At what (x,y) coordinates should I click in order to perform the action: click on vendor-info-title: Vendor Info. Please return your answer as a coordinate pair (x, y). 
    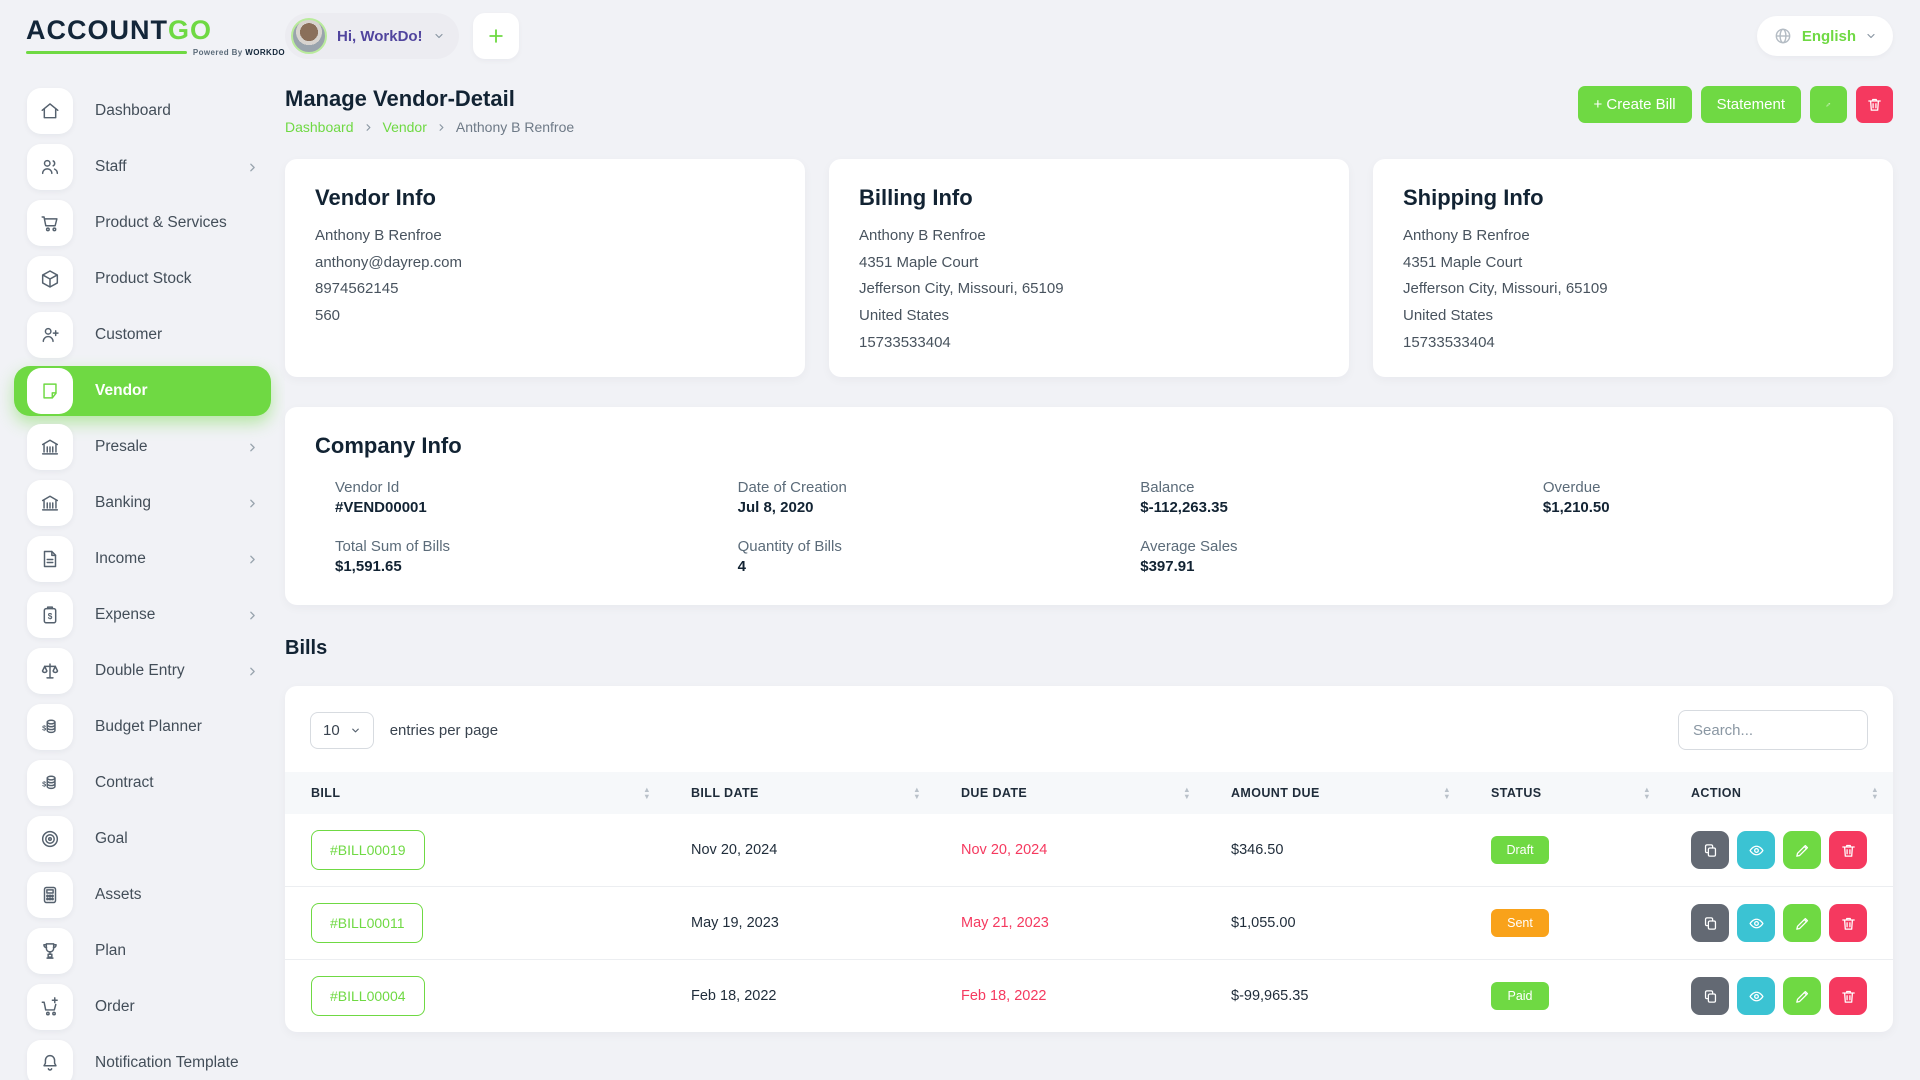
    Looking at the image, I should click on (375, 197).